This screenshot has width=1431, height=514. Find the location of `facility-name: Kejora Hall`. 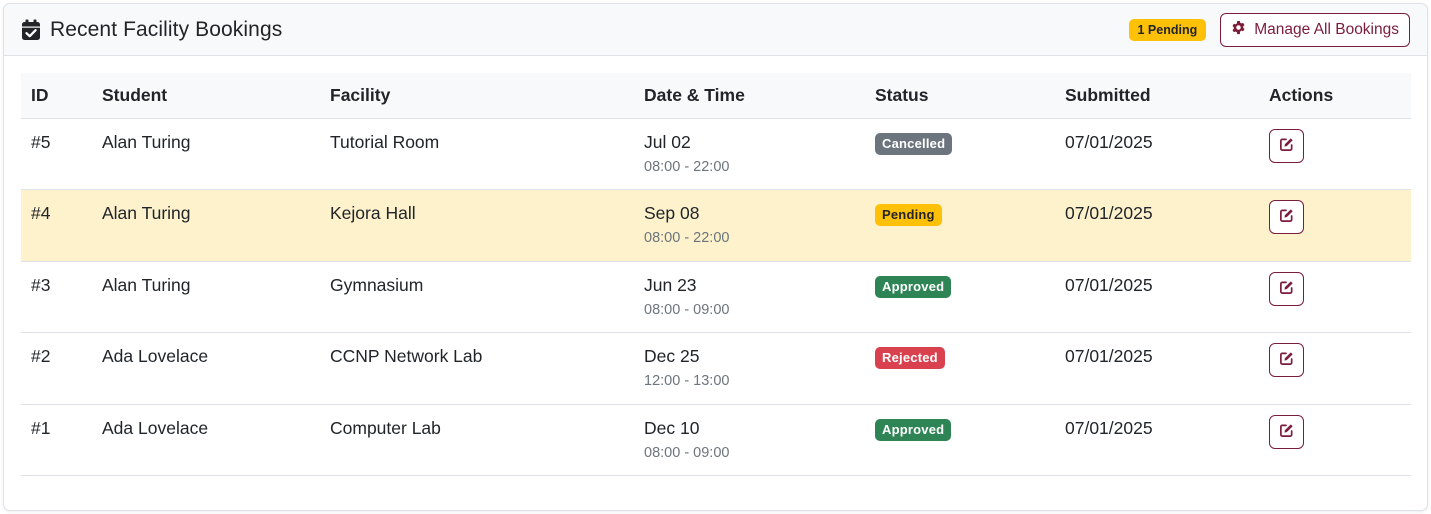

facility-name: Kejora Hall is located at coordinates (373, 213).